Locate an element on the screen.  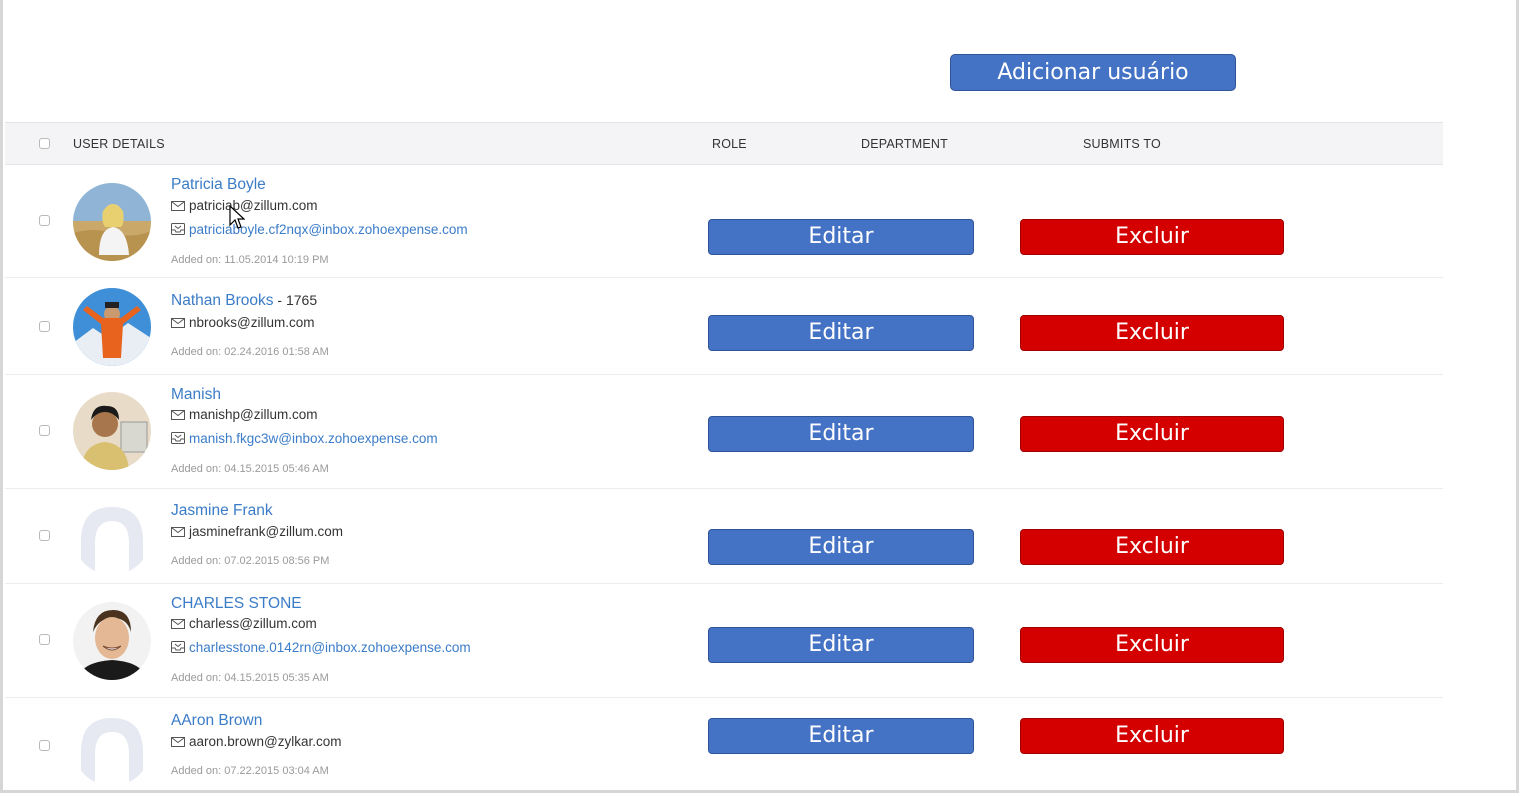
user-email: jasminefrank@zillum.com is located at coordinates (257, 531).